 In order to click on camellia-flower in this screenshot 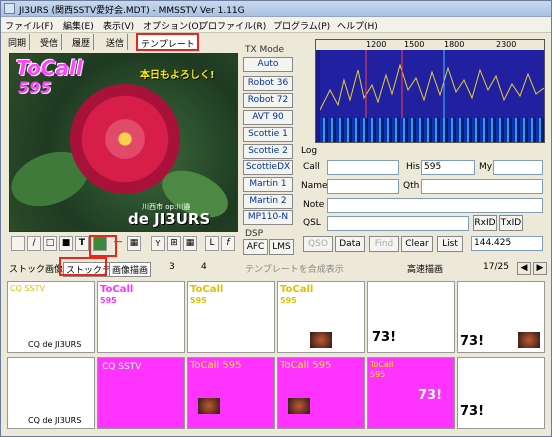, I will do `click(125, 139)`.